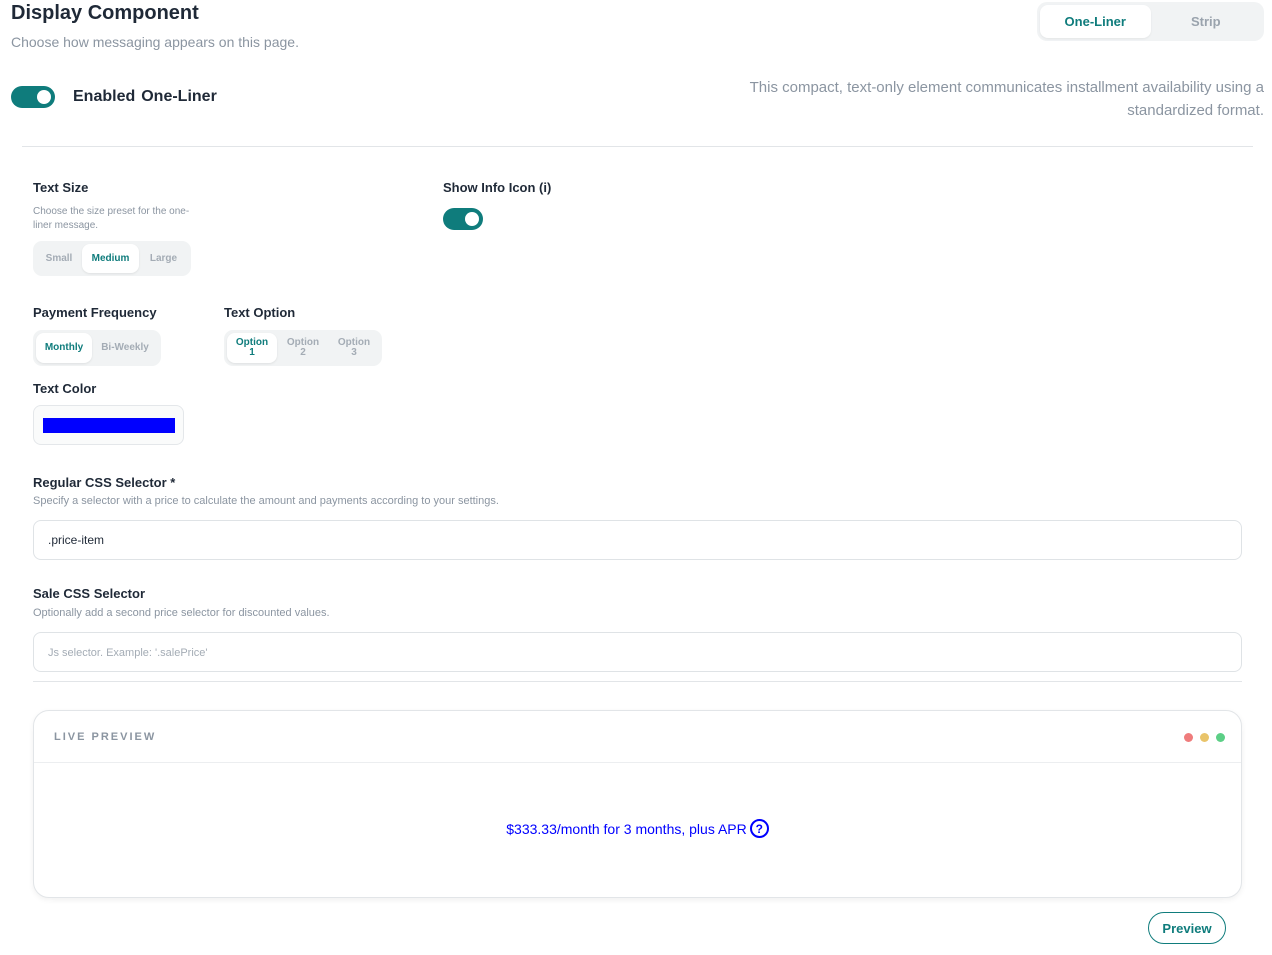 The height and width of the screenshot is (955, 1272). What do you see at coordinates (463, 219) in the screenshot?
I see `info-icon-toggle` at bounding box center [463, 219].